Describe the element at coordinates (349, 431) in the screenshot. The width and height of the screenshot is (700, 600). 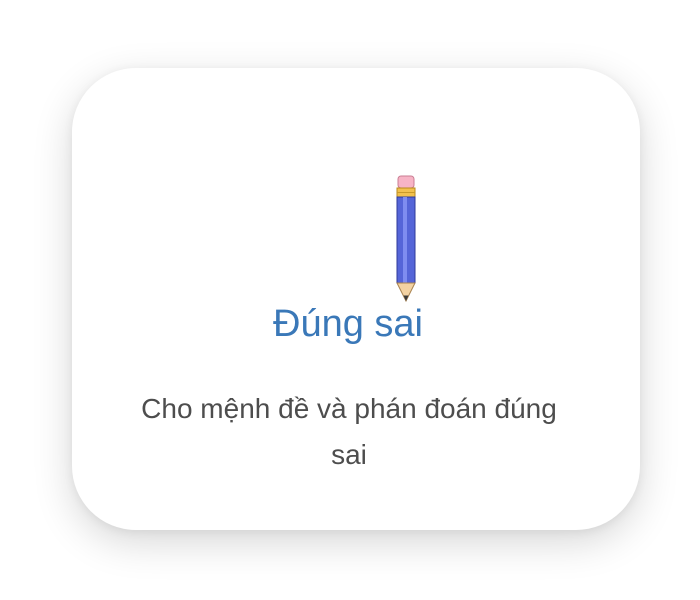
I see `card-description: Cho mệnh đề và phán đoán đúng sai` at that location.